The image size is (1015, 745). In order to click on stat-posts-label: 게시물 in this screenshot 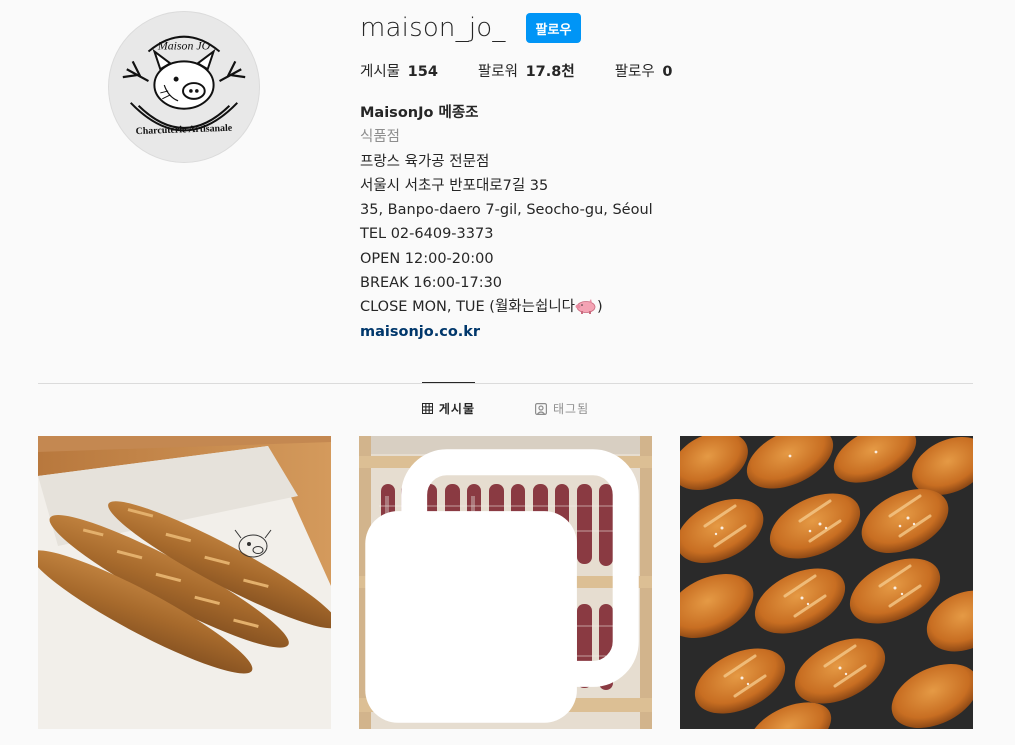, I will do `click(380, 72)`.